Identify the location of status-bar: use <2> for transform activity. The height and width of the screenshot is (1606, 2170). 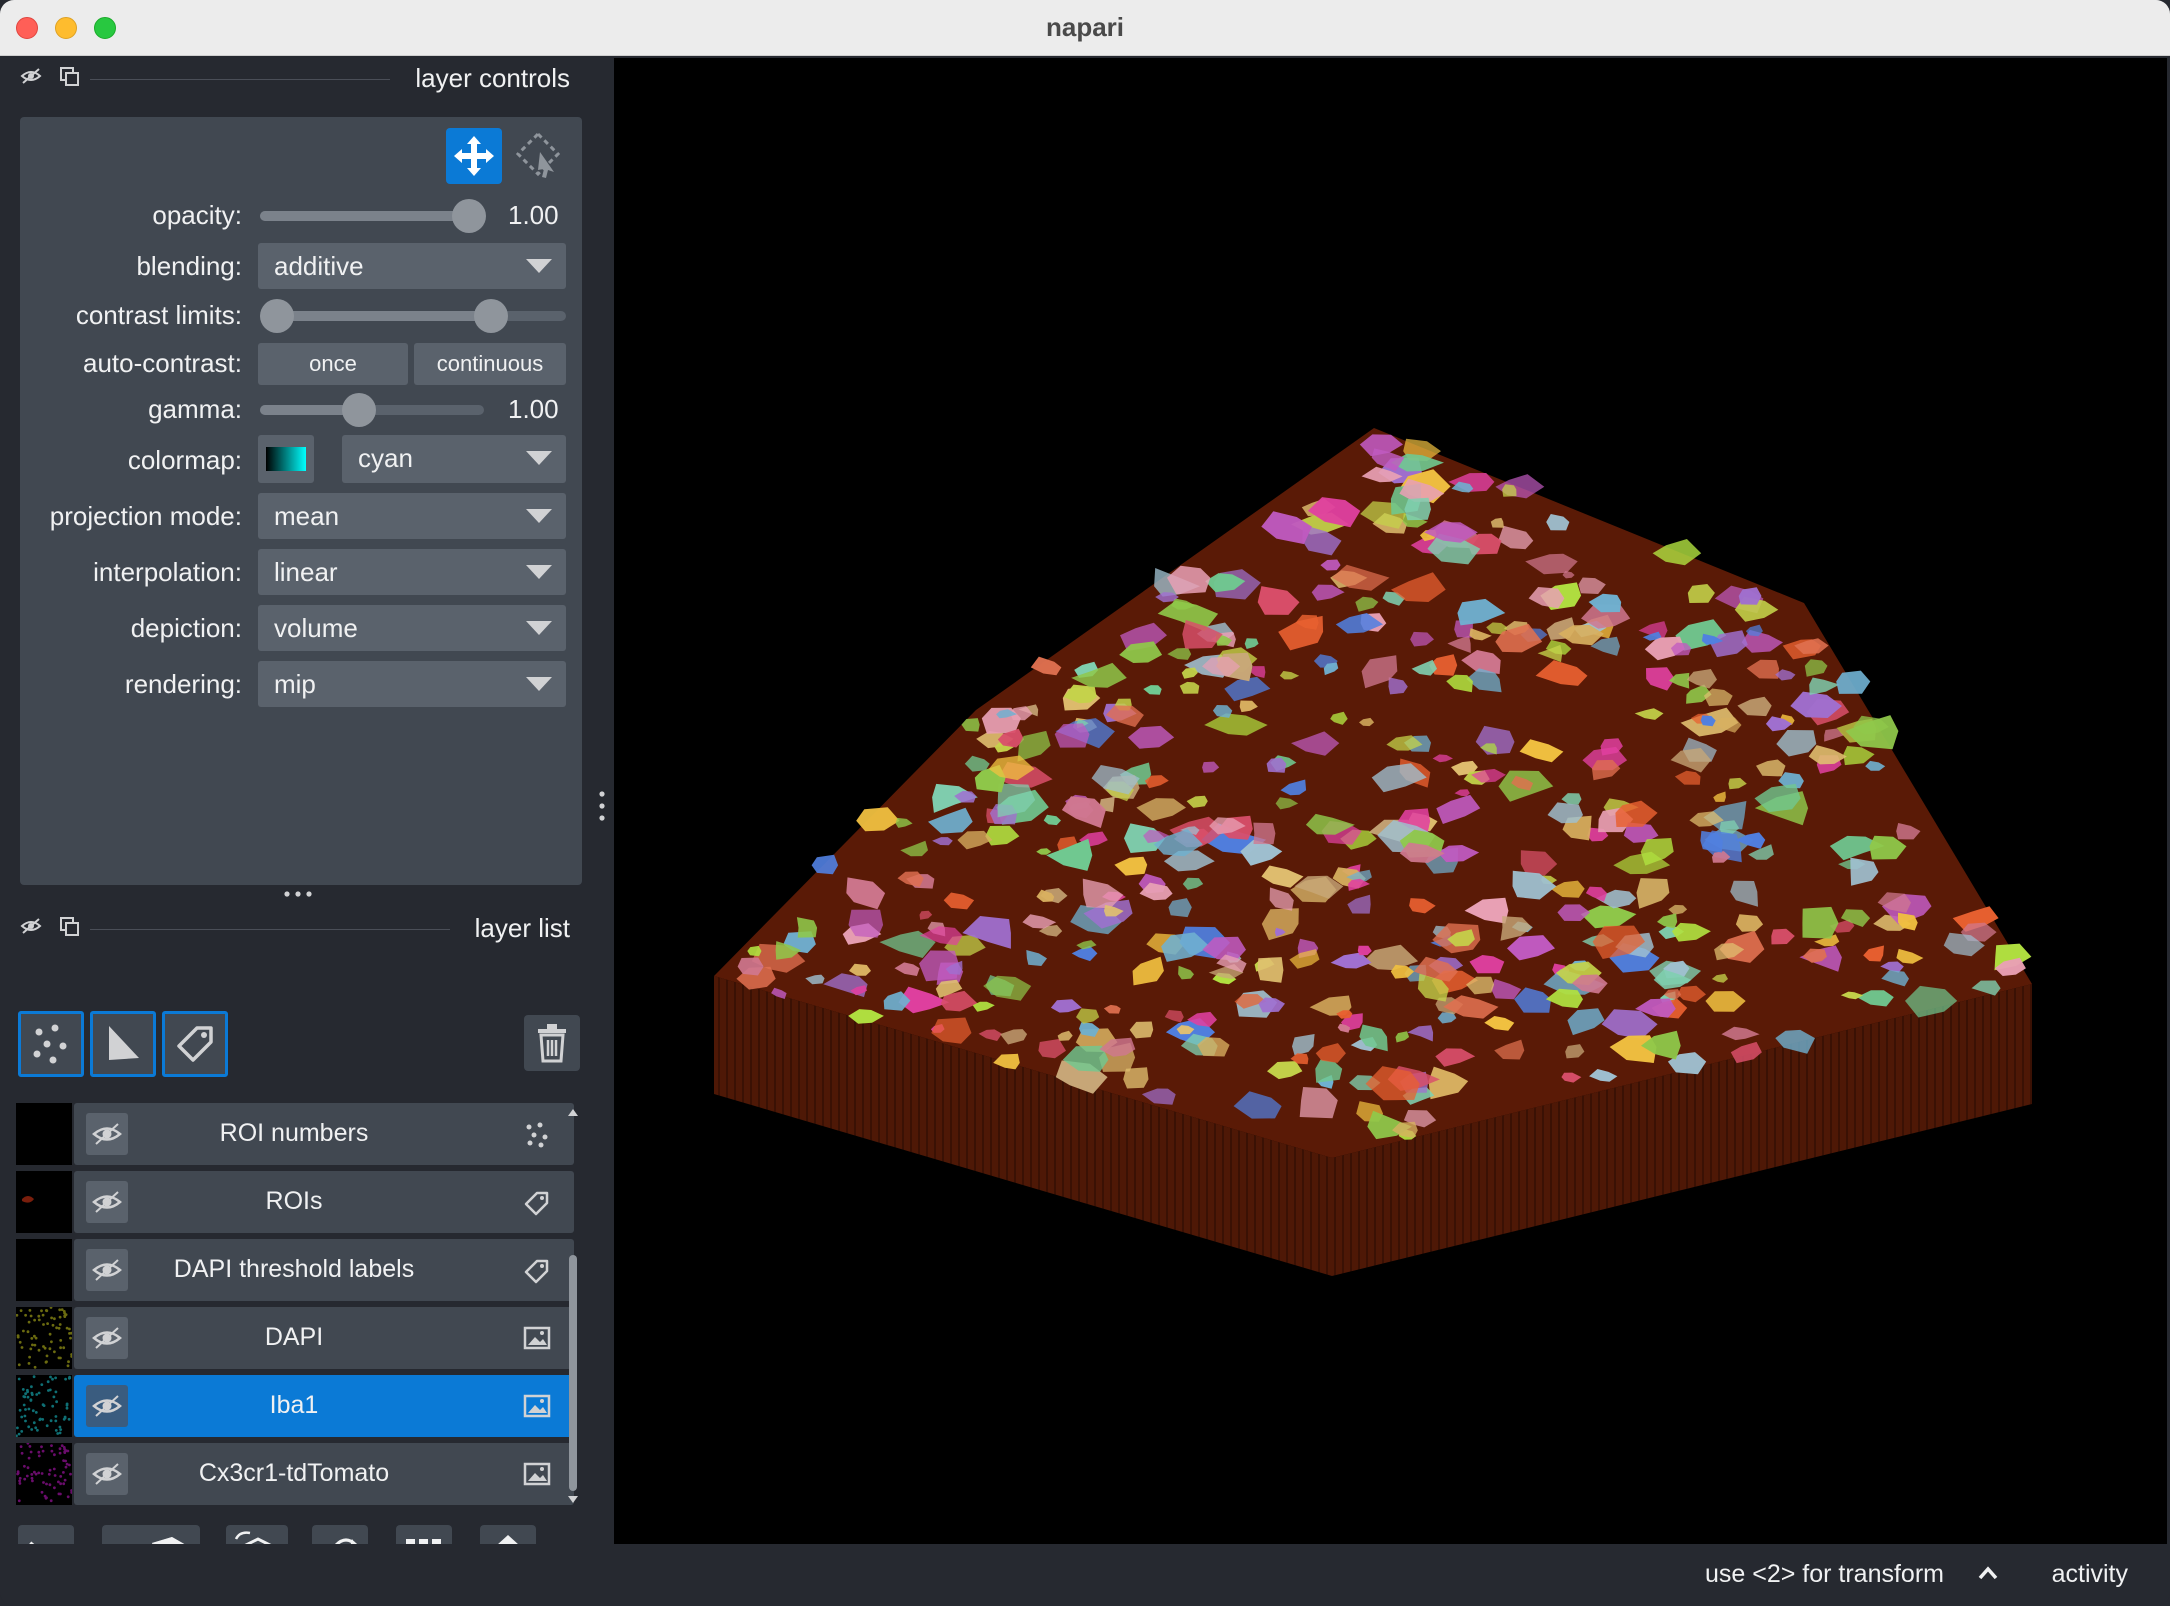
(1085, 1575).